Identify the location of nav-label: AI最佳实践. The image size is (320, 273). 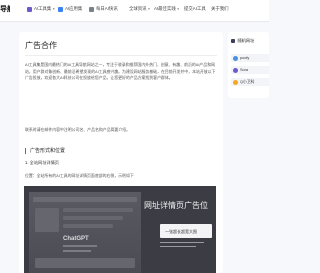
(165, 8).